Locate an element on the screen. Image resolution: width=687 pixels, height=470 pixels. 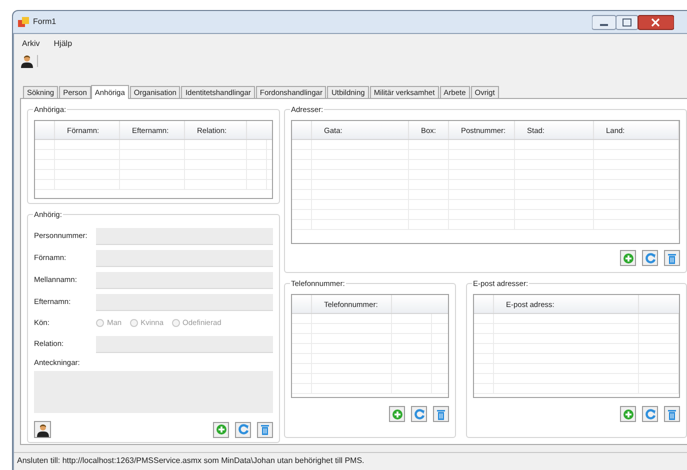
window-controls-icon is located at coordinates (633, 22).